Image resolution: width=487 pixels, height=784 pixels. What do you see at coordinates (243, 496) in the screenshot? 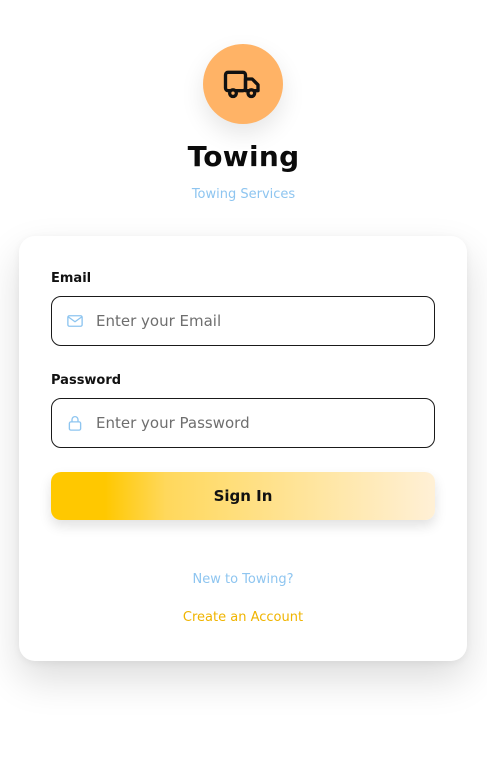
I see `sign-in-button: Sign In` at bounding box center [243, 496].